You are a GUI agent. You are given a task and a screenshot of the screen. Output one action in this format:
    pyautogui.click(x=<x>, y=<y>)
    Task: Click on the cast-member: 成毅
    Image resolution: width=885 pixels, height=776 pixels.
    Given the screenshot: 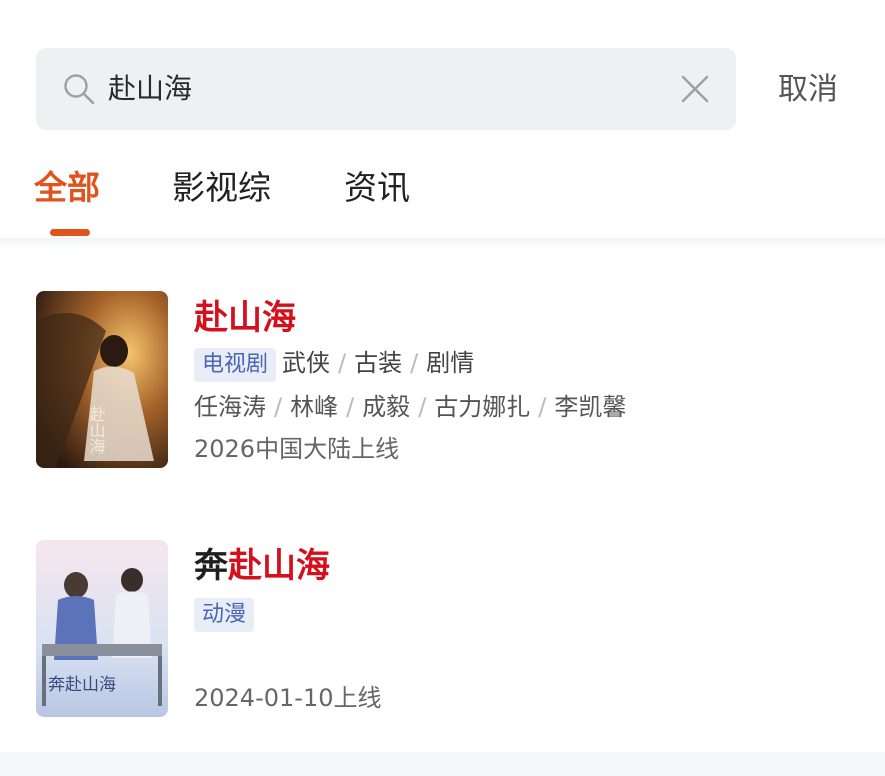 What is the action you would take?
    pyautogui.click(x=386, y=407)
    